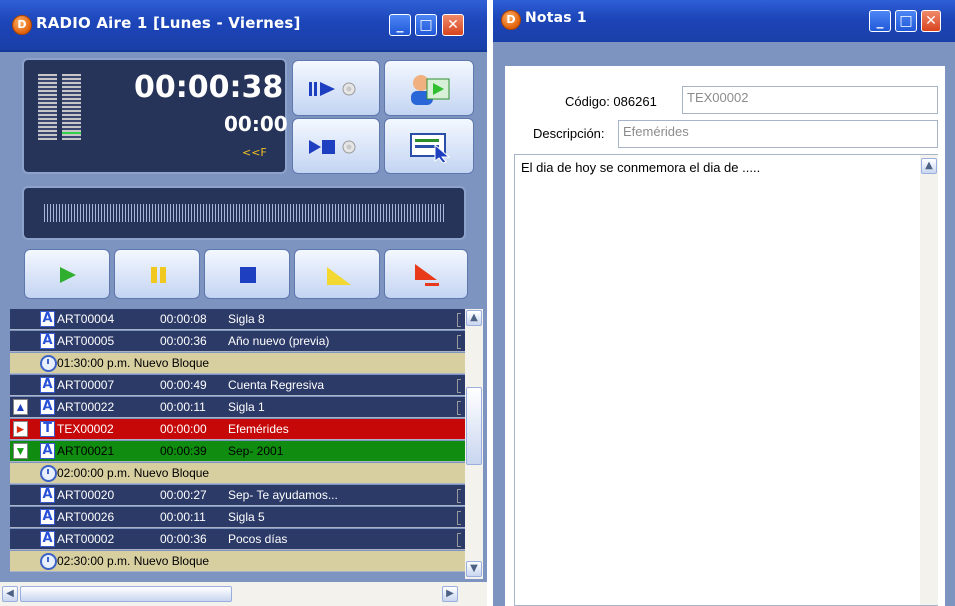 The height and width of the screenshot is (606, 955). Describe the element at coordinates (126, 594) in the screenshot. I see `horizontal-scroll-thumb` at that location.